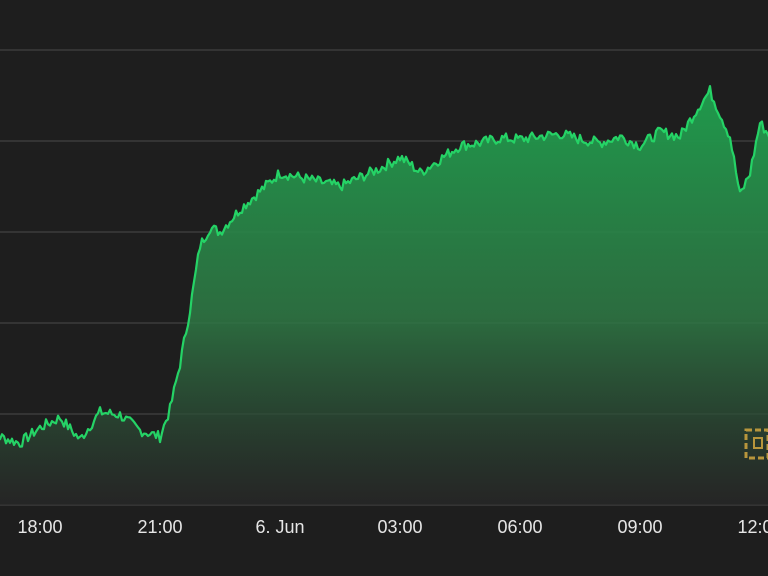  I want to click on x-tick-label: 21:00, so click(159, 527).